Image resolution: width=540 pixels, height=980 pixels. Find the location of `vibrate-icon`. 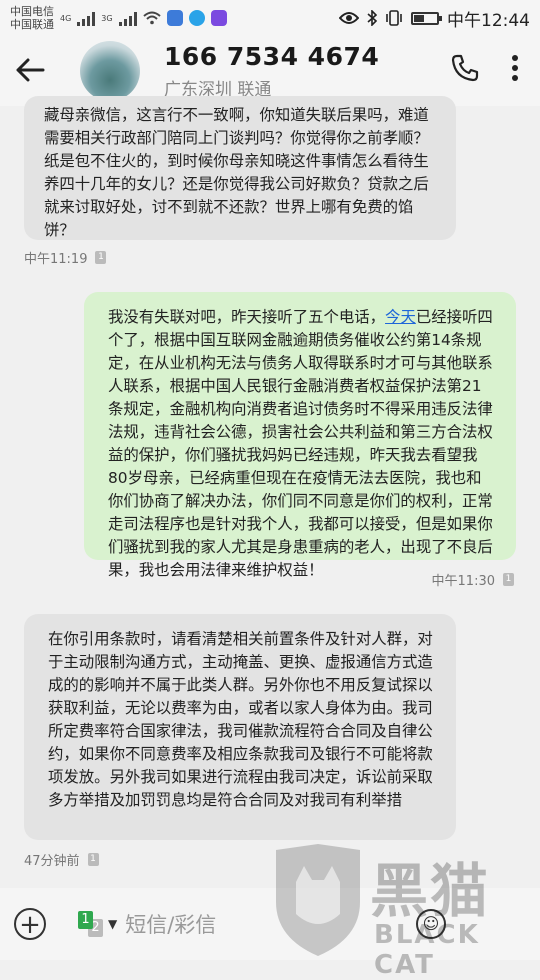

vibrate-icon is located at coordinates (394, 18).